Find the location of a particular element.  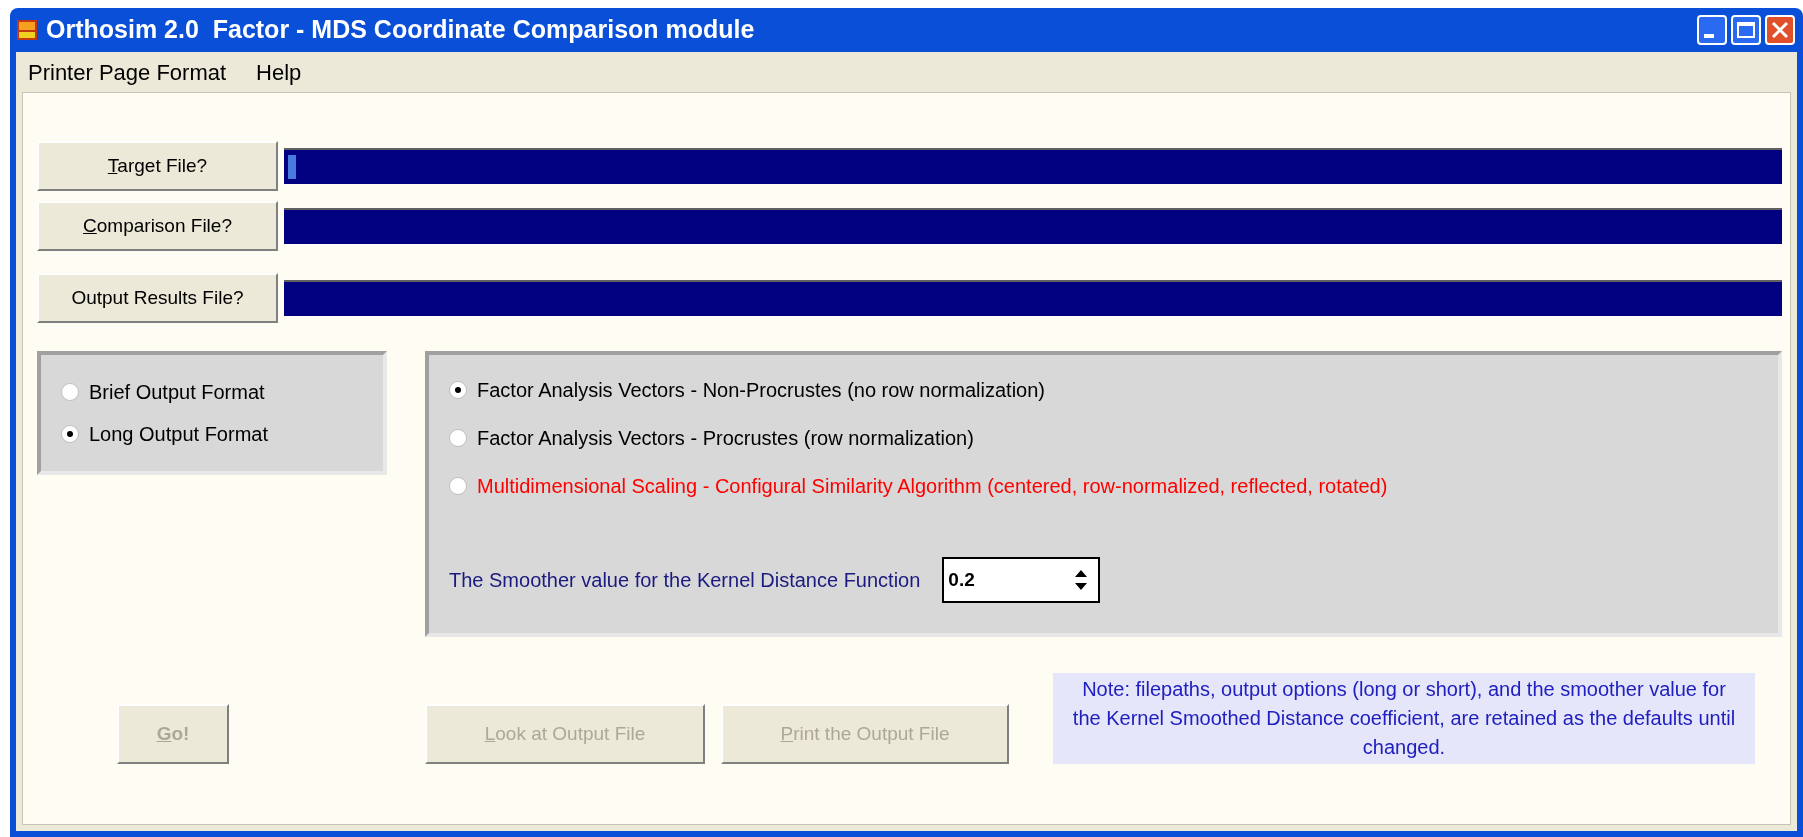

window-title: Orthosim 2.0 Factor - MDS Coordinate Comparison module is located at coordinates (400, 30).